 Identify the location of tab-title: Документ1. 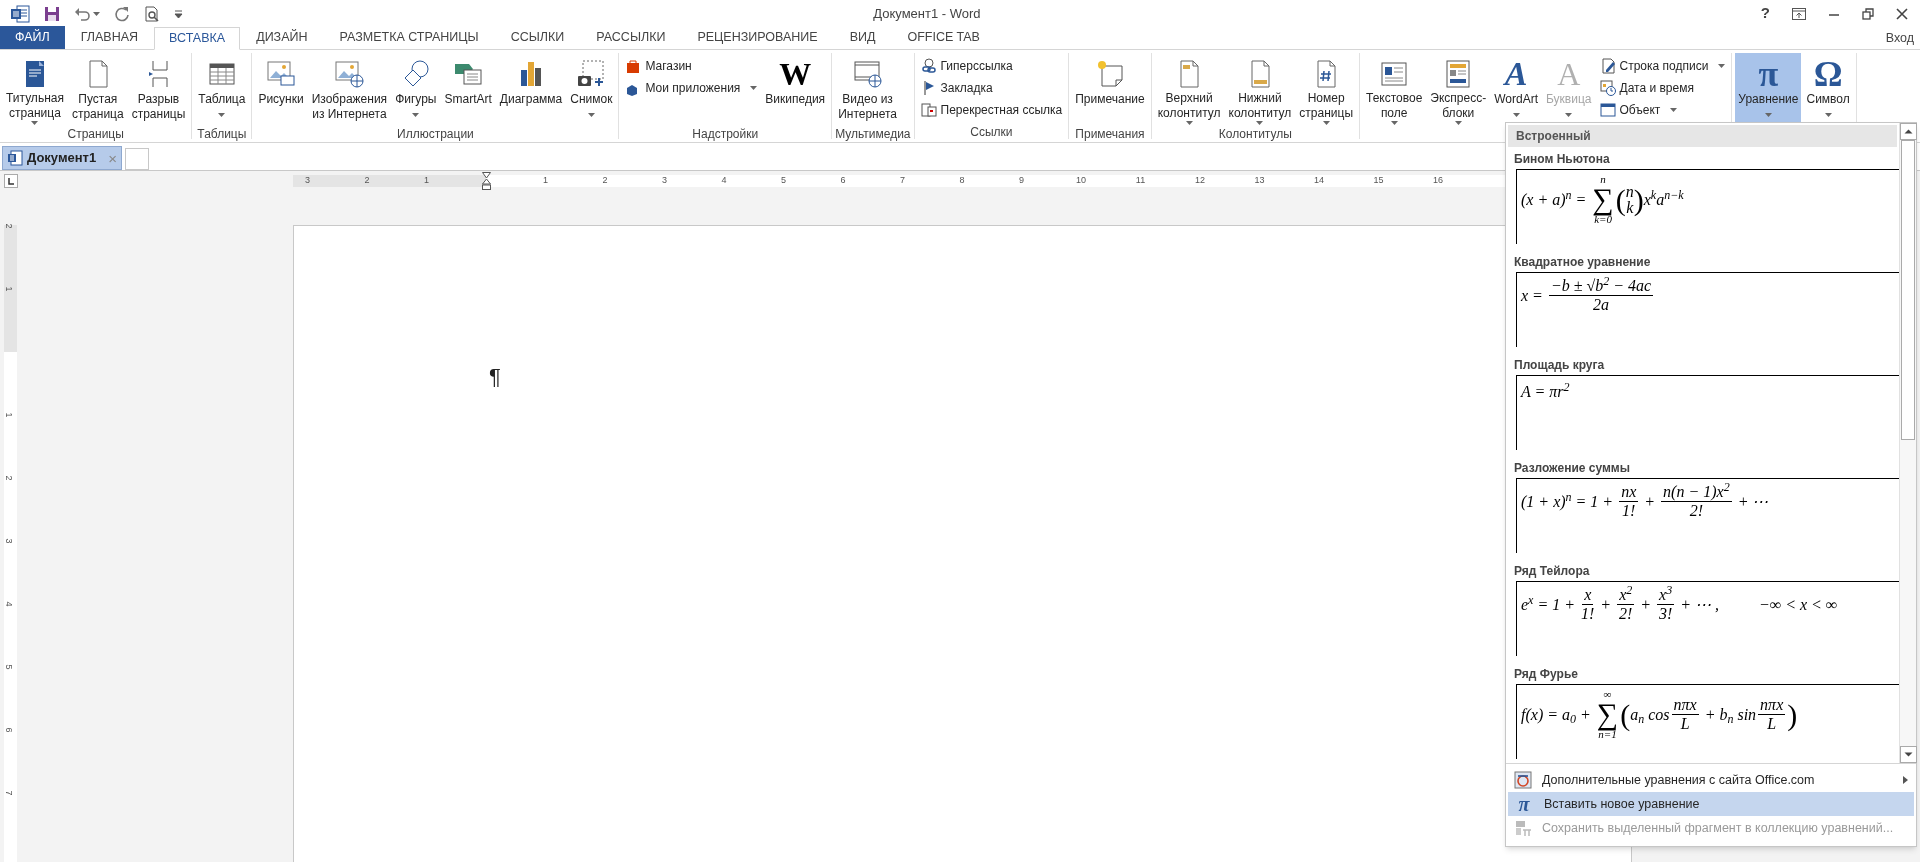
(62, 158).